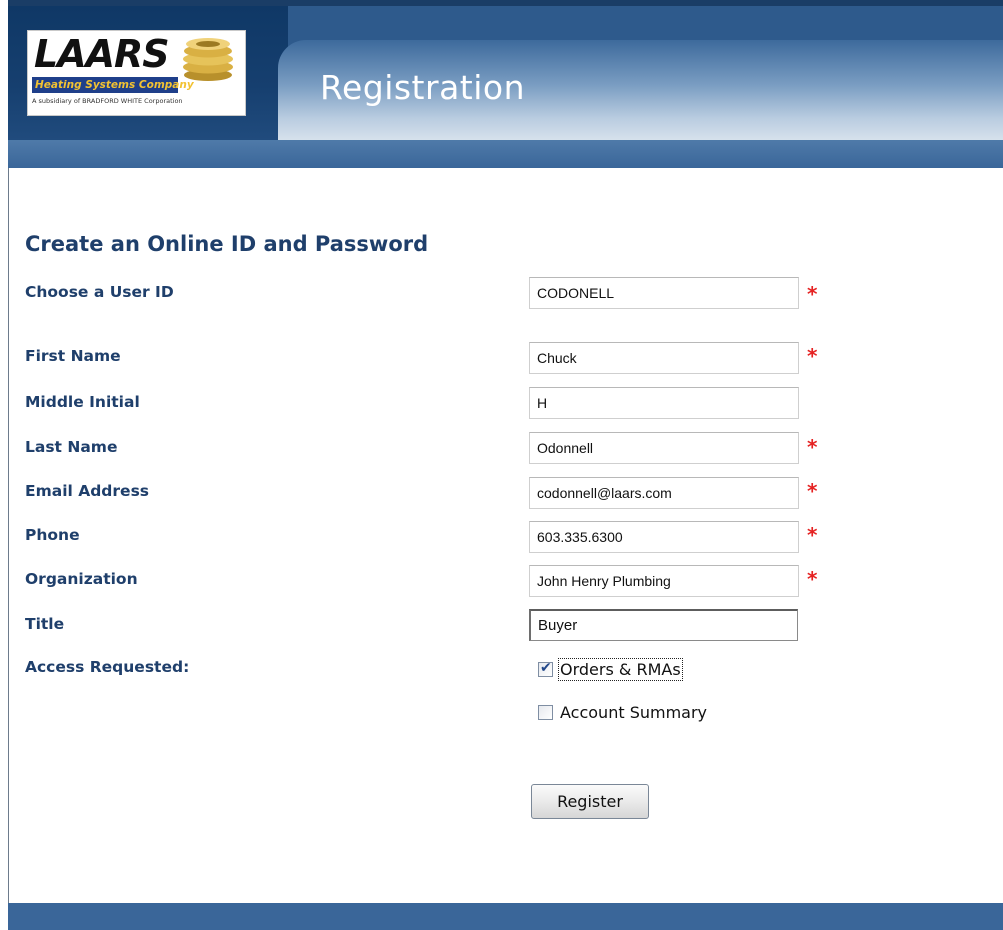 Image resolution: width=1003 pixels, height=930 pixels. What do you see at coordinates (664, 493) in the screenshot?
I see `email-input` at bounding box center [664, 493].